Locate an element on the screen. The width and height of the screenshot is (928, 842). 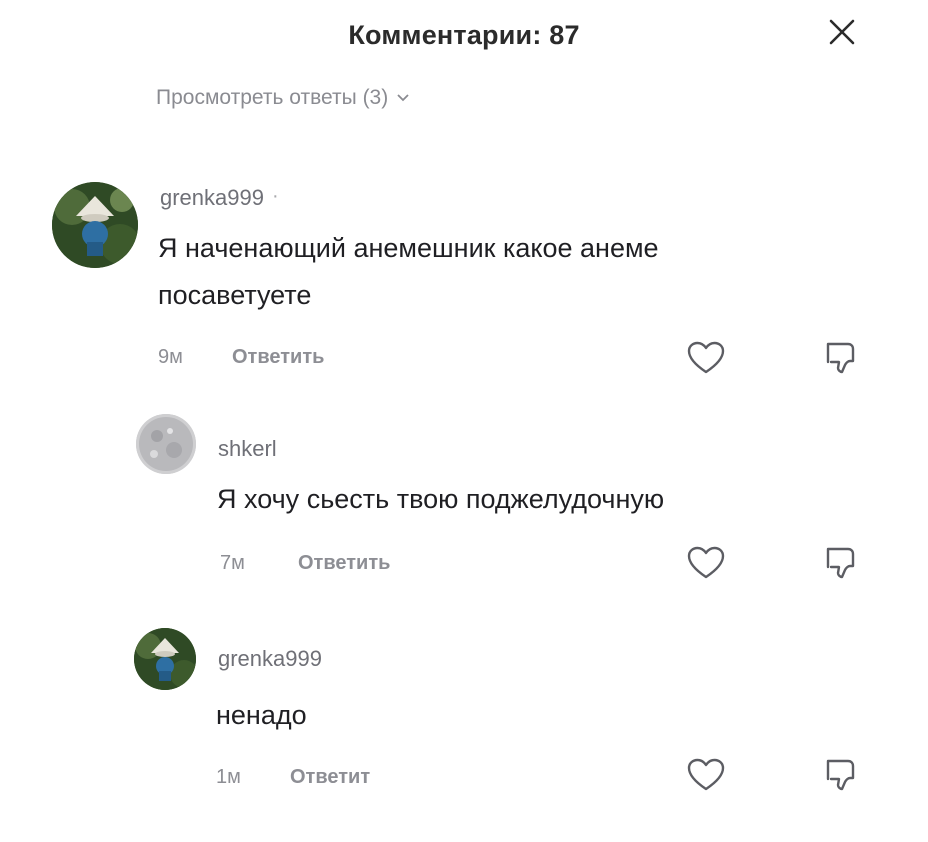
comment-text-line: посаветуете is located at coordinates (235, 295).